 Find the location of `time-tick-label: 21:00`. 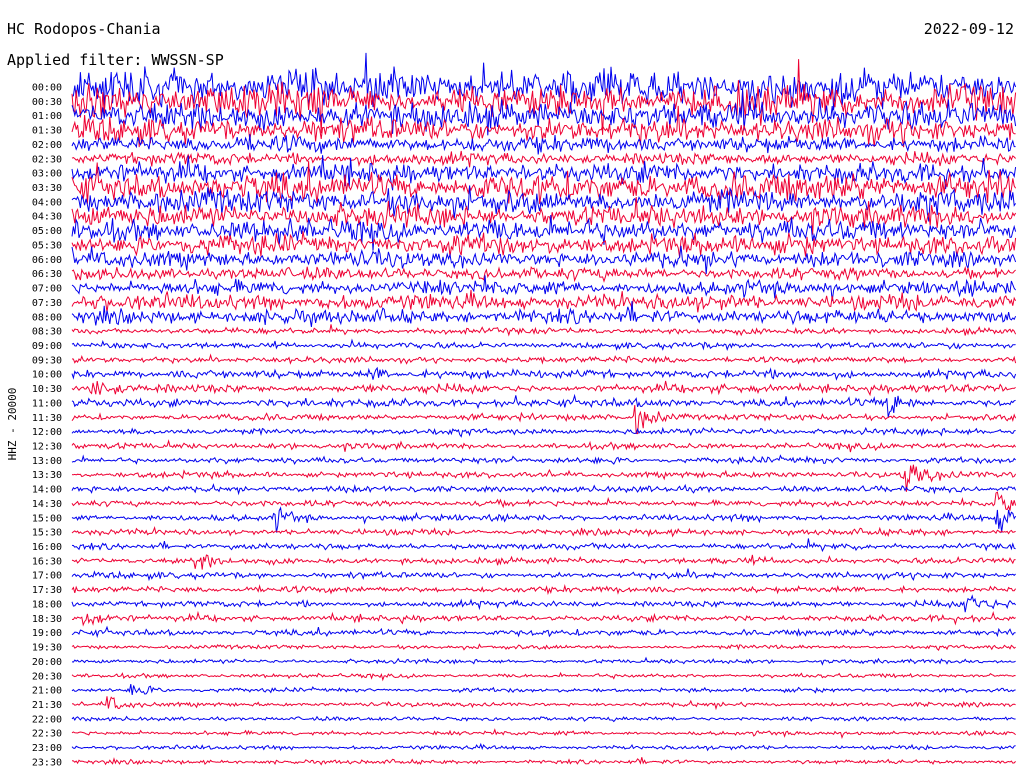

time-tick-label: 21:00 is located at coordinates (47, 691).